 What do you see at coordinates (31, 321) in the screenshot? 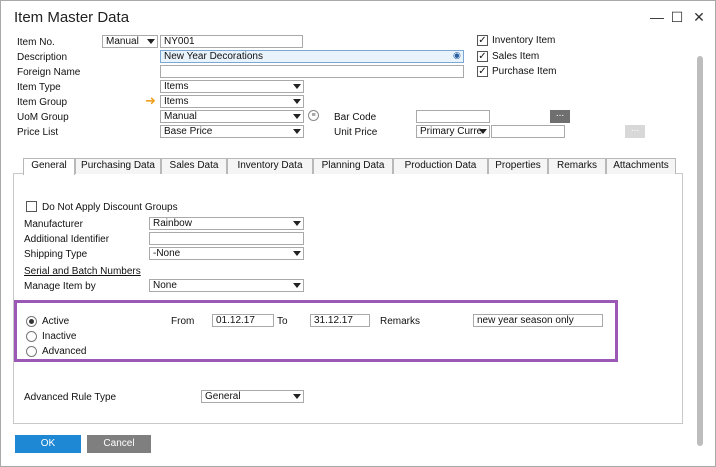
I see `active-radio` at bounding box center [31, 321].